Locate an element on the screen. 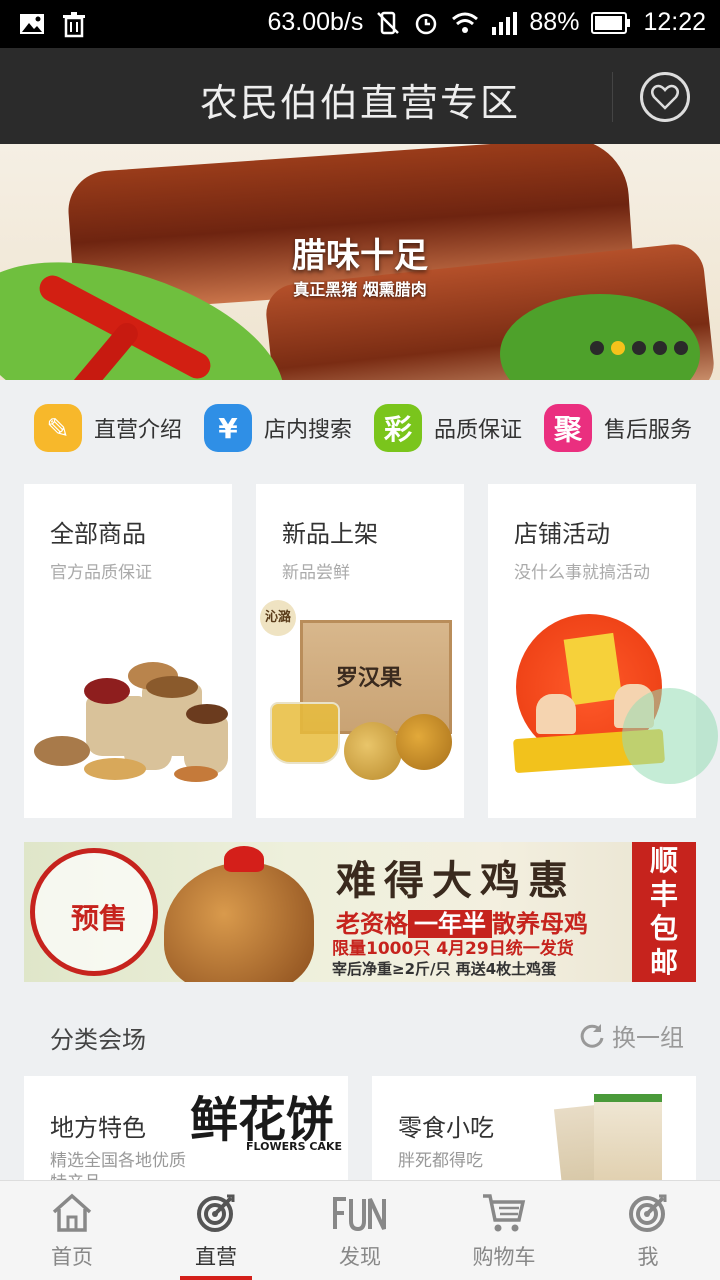 Image resolution: width=720 pixels, height=1280 pixels. quick-link-label: 直营介绍 is located at coordinates (138, 430).